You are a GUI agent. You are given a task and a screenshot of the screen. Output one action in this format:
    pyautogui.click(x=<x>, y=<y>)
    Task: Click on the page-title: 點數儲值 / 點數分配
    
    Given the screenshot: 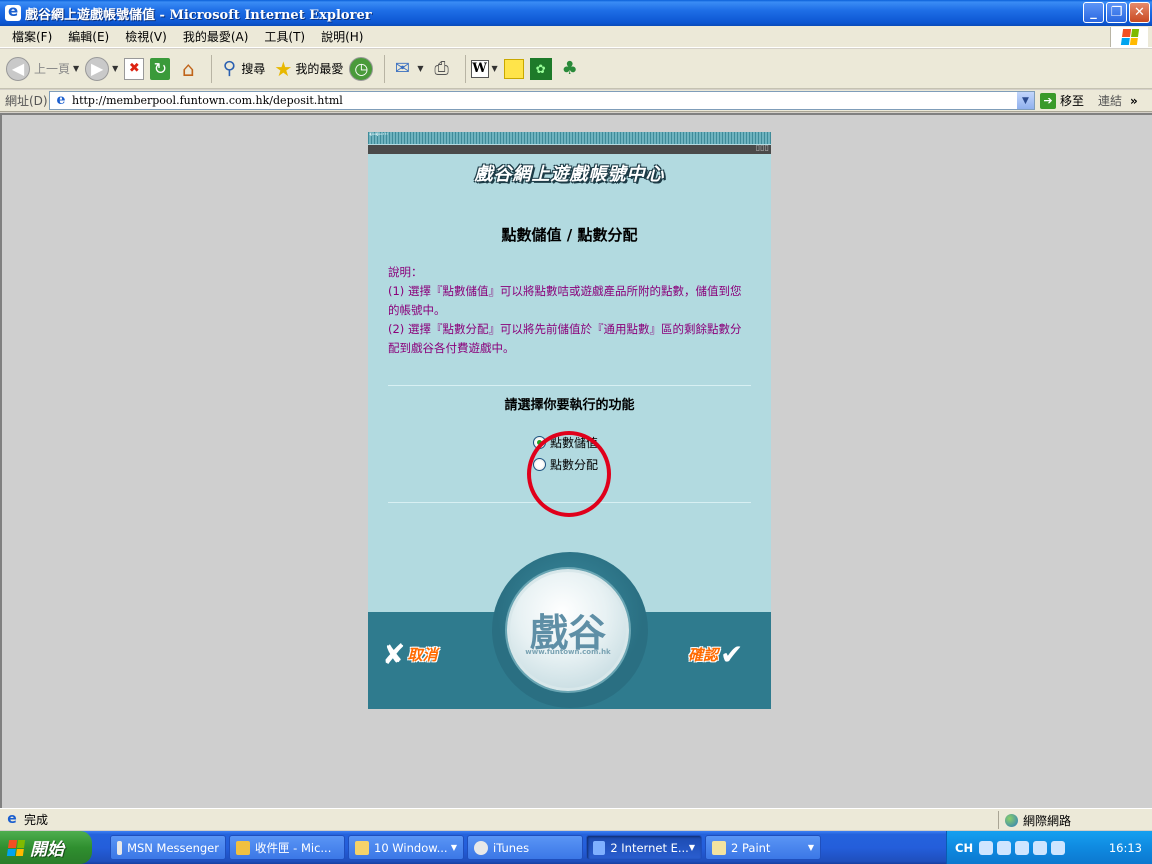 What is the action you would take?
    pyautogui.click(x=569, y=235)
    